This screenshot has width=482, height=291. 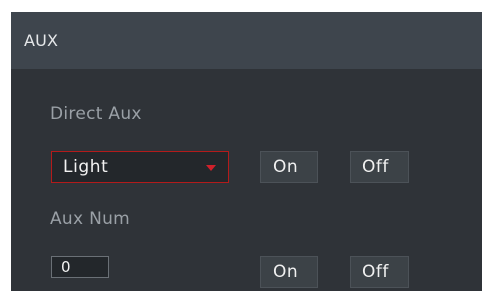 What do you see at coordinates (80, 267) in the screenshot?
I see `aux-num-input: 0` at bounding box center [80, 267].